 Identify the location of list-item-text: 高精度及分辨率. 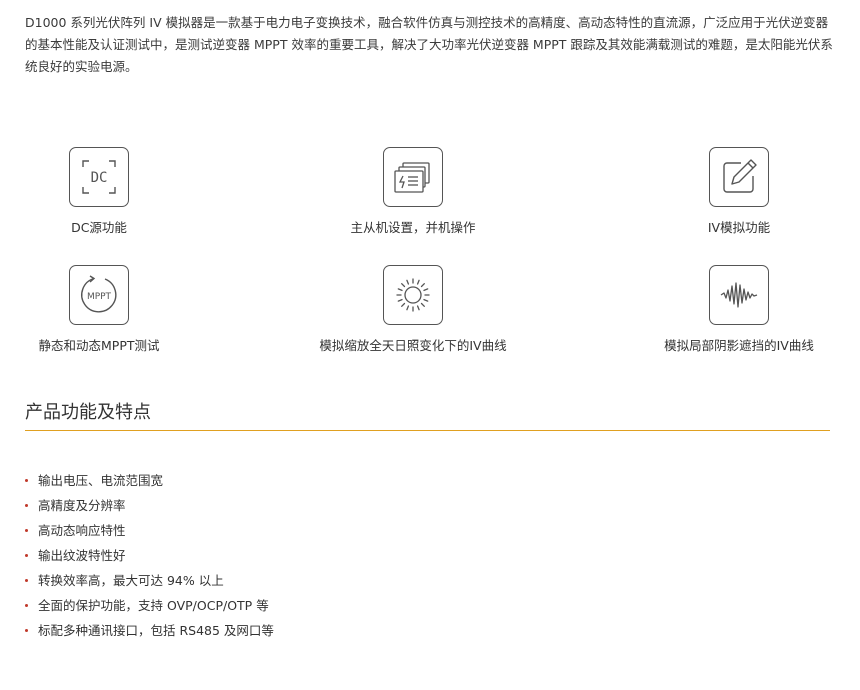
(82, 505).